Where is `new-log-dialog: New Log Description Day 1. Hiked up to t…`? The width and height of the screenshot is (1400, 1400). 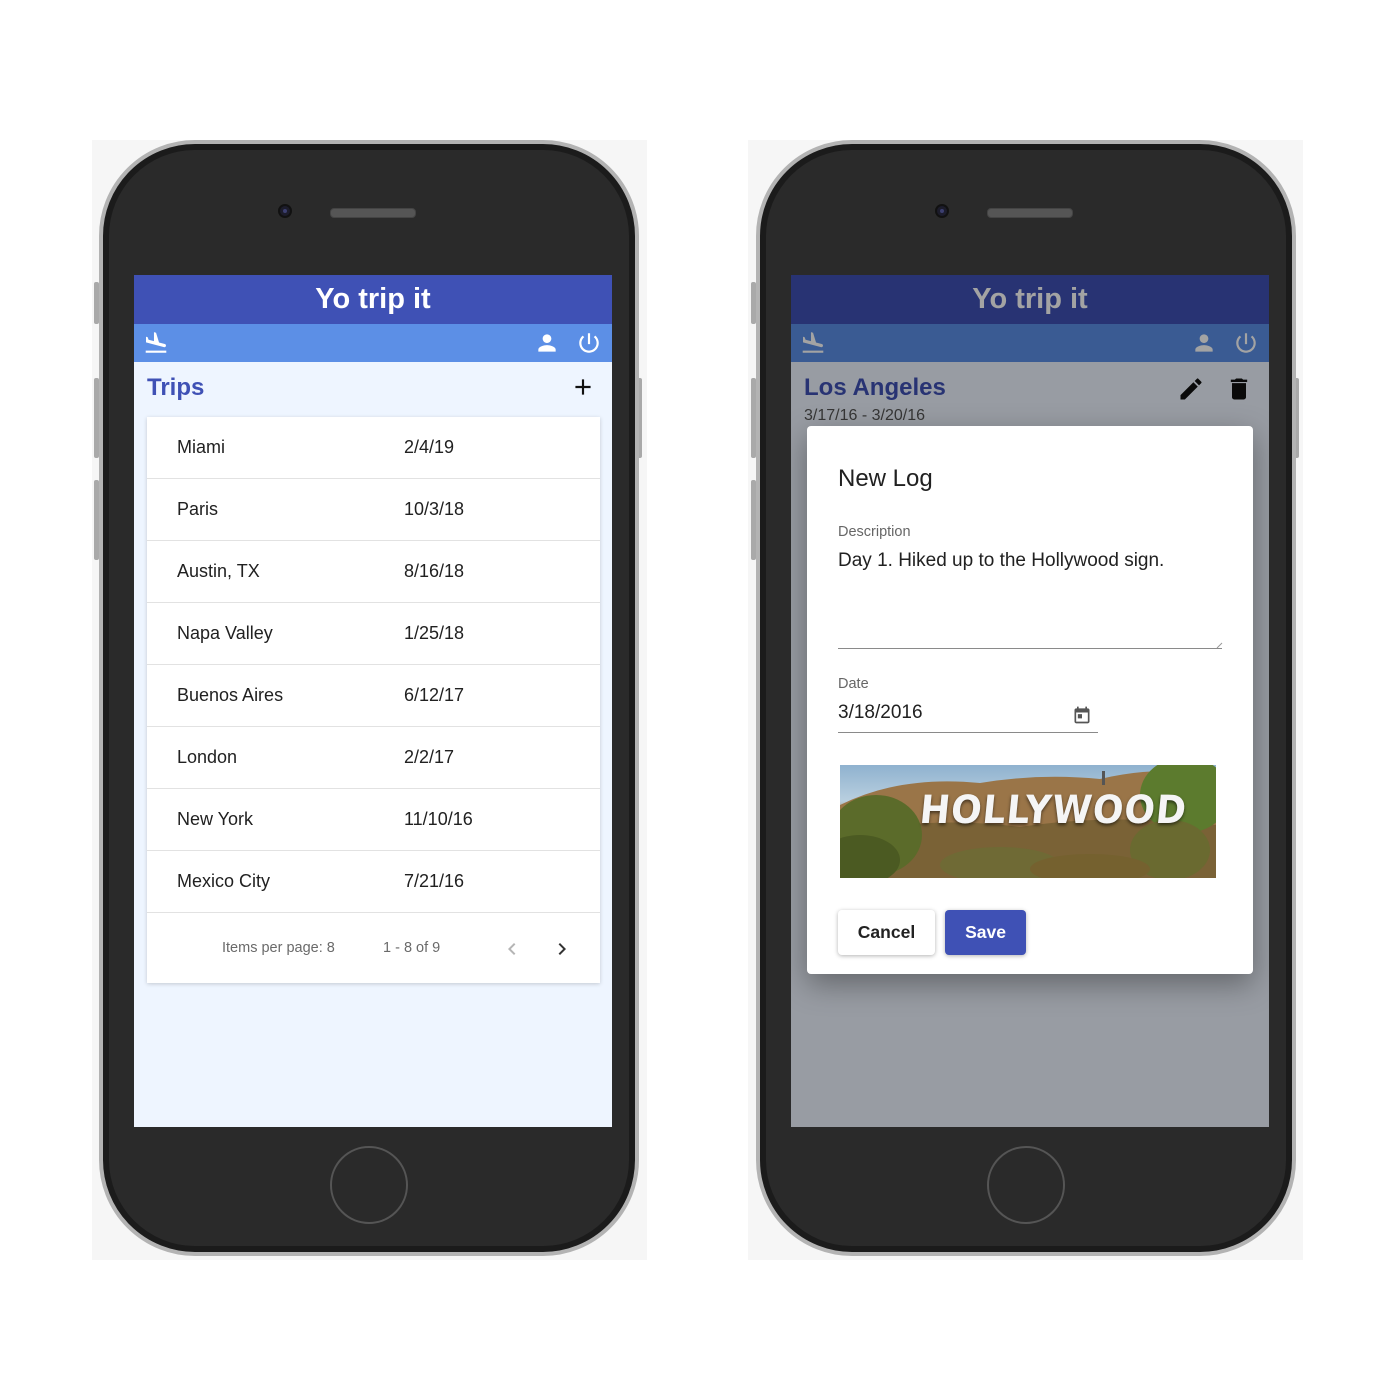 new-log-dialog: New Log Description Day 1. Hiked up to t… is located at coordinates (1030, 700).